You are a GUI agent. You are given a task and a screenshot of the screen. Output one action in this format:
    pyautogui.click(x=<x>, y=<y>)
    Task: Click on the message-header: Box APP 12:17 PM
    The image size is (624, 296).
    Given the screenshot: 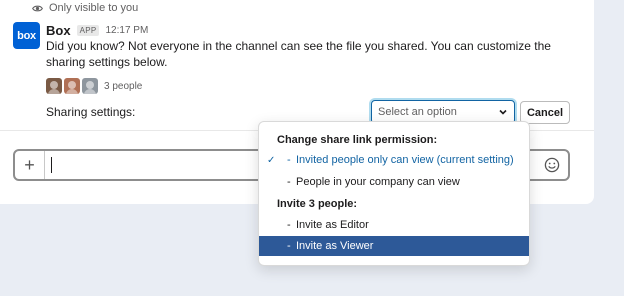 What is the action you would take?
    pyautogui.click(x=97, y=30)
    